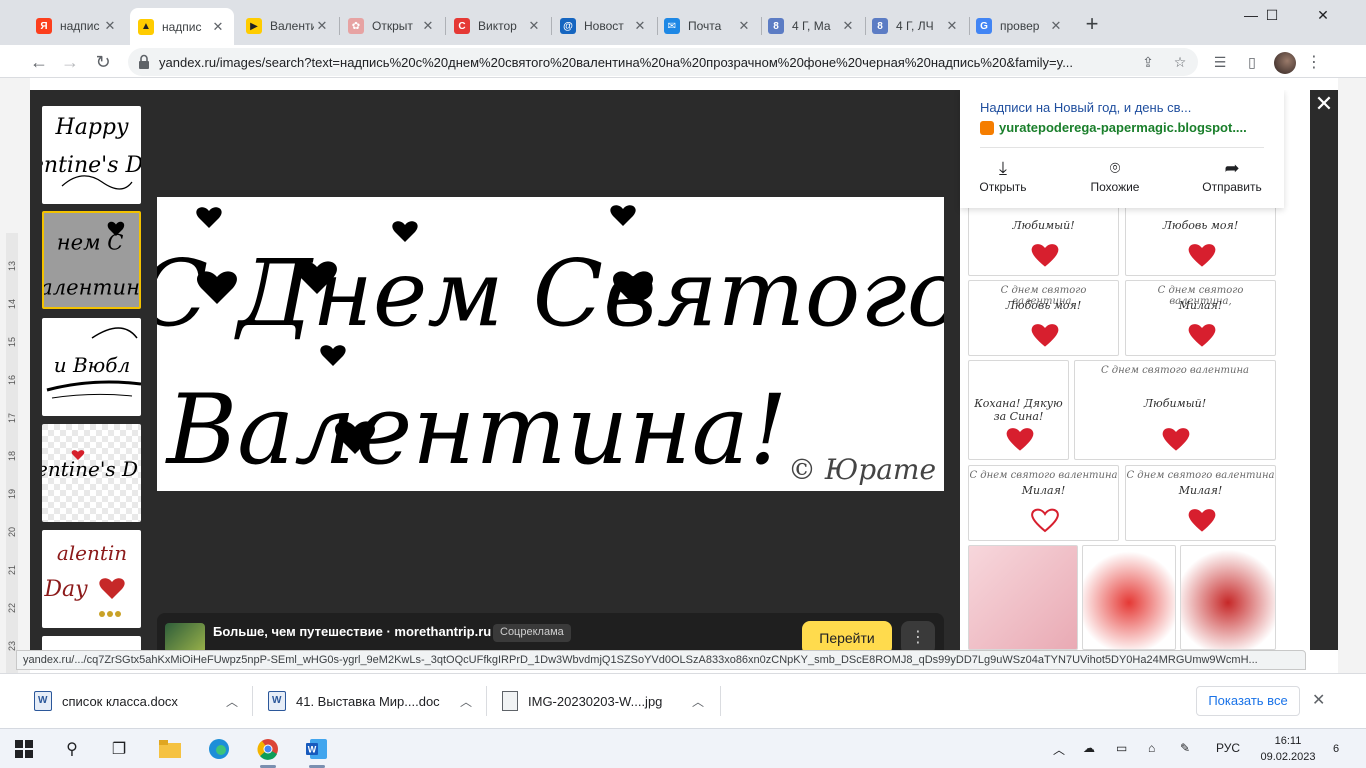  I want to click on reading-list-icon: ☰, so click(1220, 62).